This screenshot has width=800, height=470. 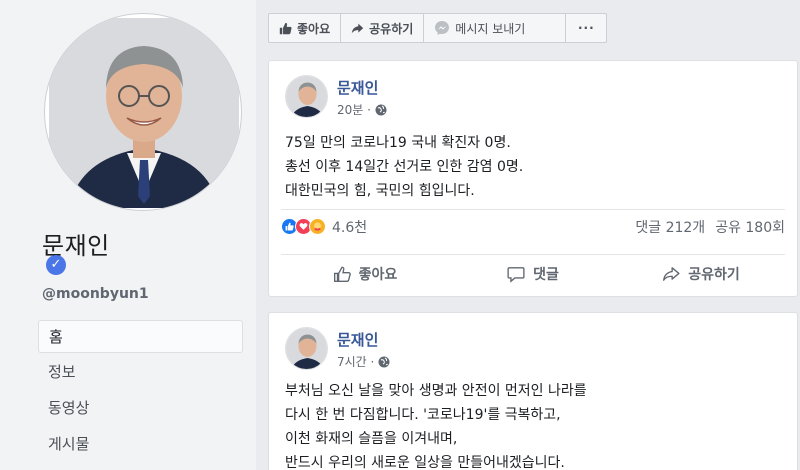 What do you see at coordinates (314, 28) in the screenshot?
I see `page-like-label: 좋아요` at bounding box center [314, 28].